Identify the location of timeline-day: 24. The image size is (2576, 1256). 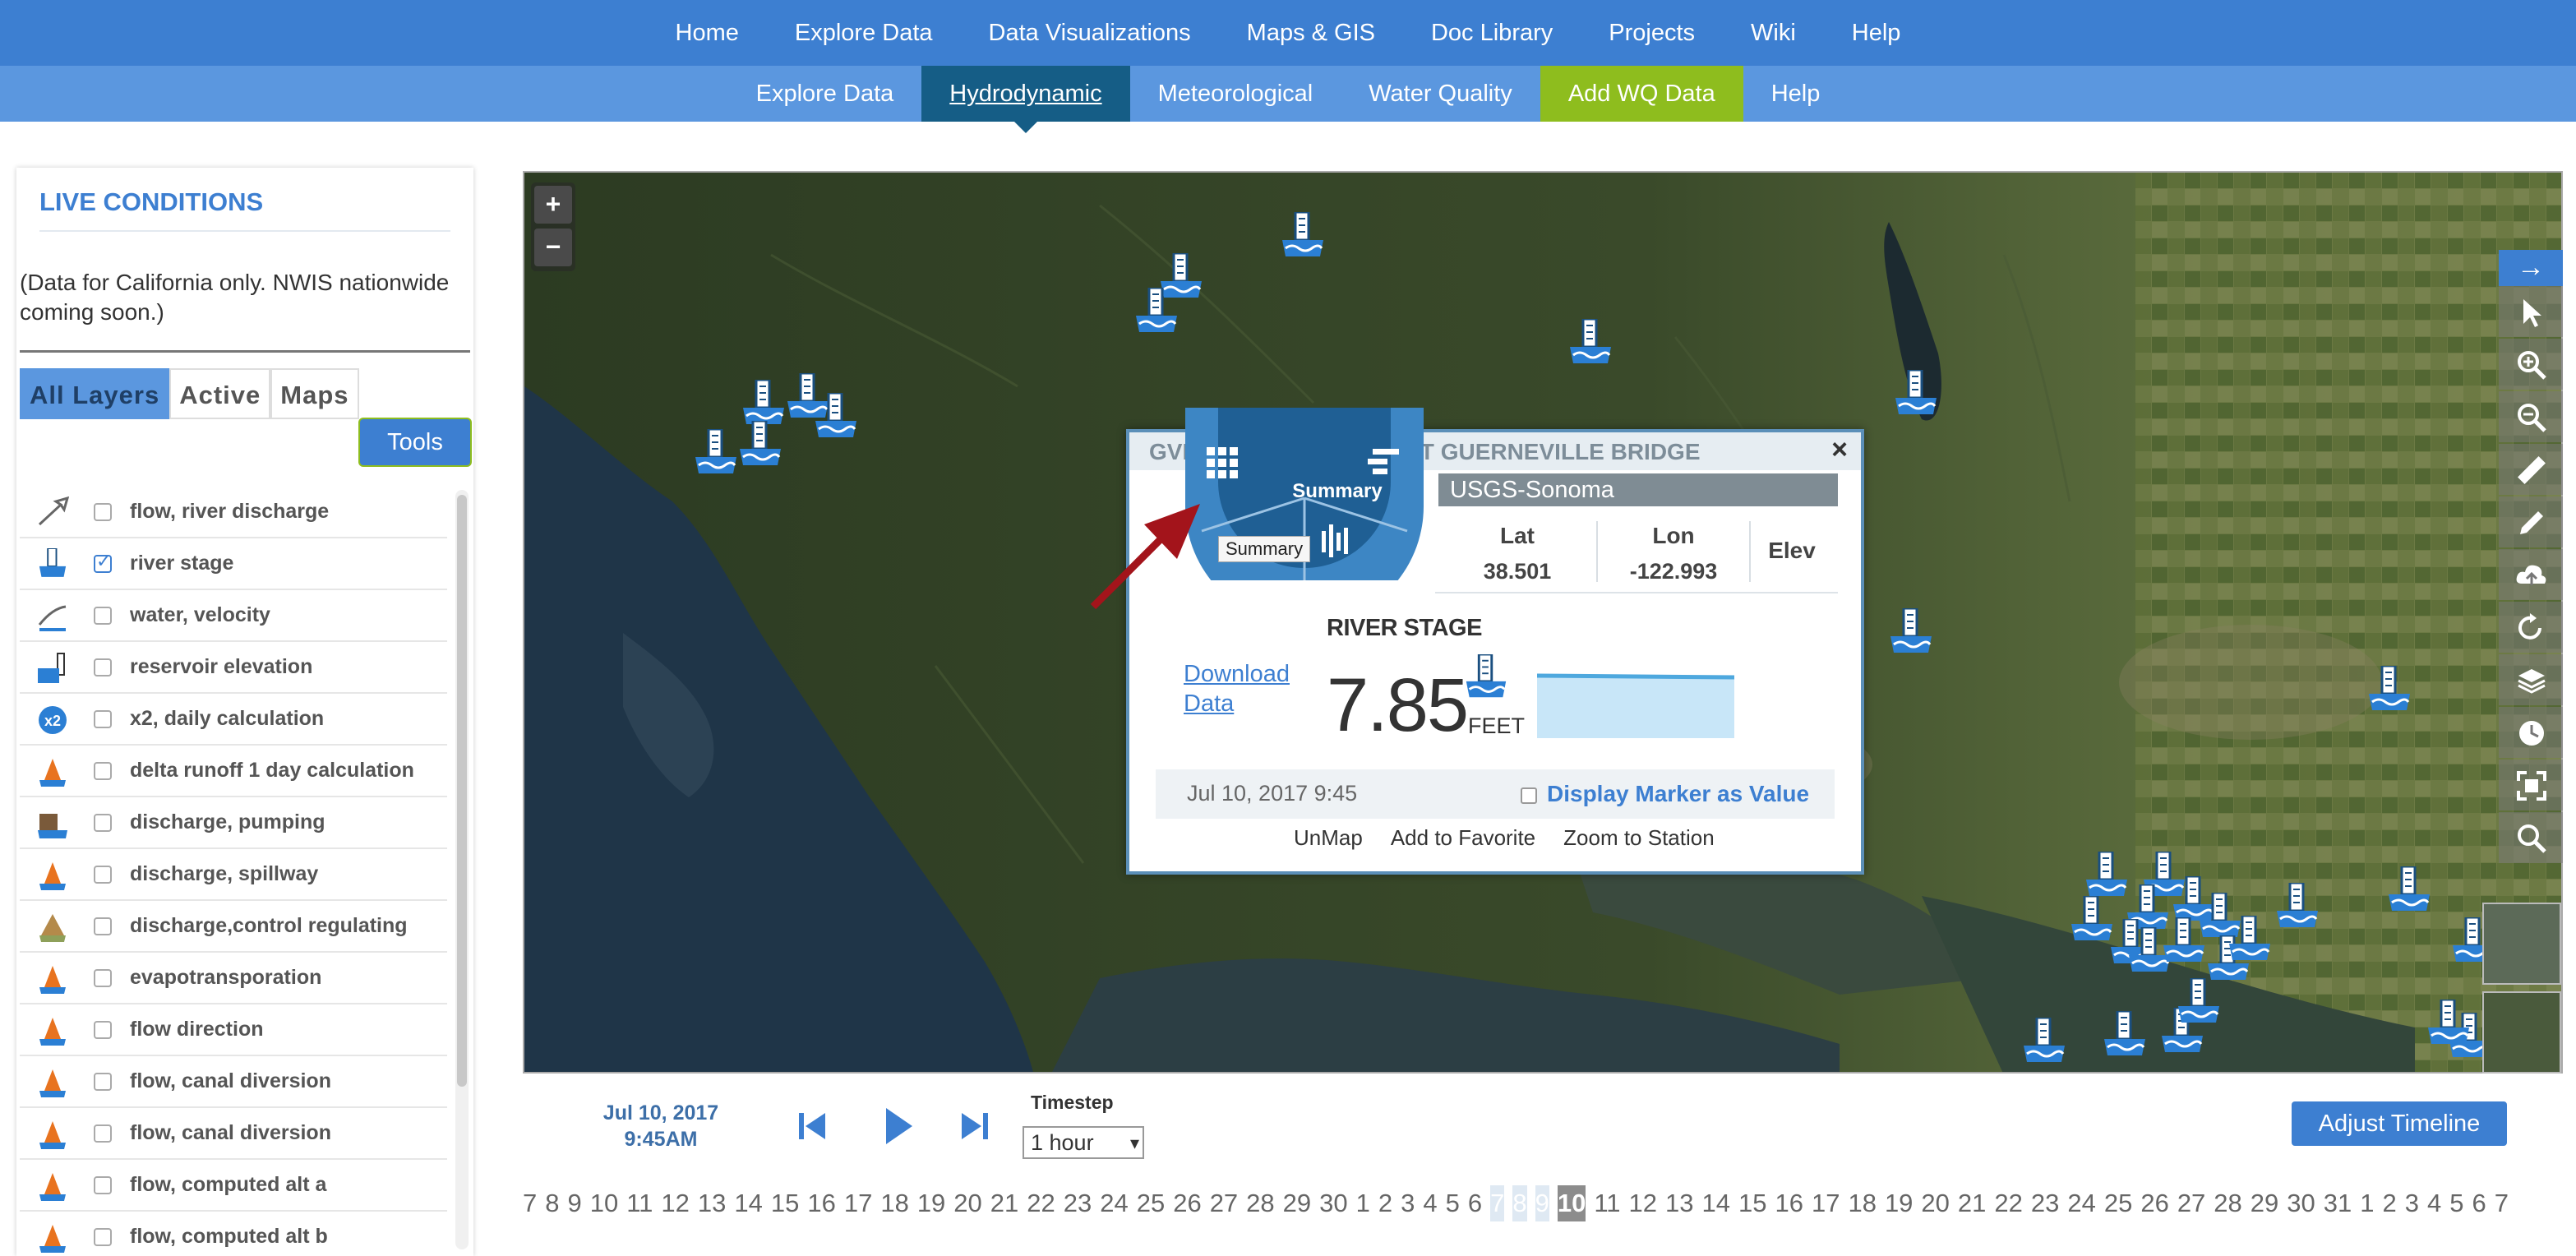
(1114, 1203).